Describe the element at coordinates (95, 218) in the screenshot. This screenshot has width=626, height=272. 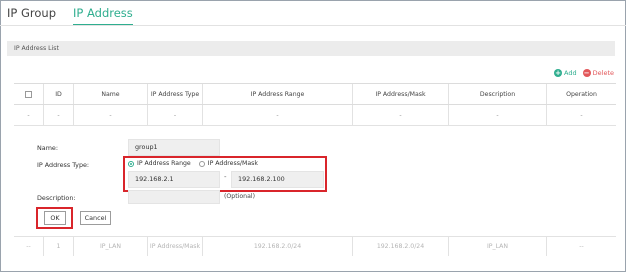
I see `cancel-button: Cancel` at that location.